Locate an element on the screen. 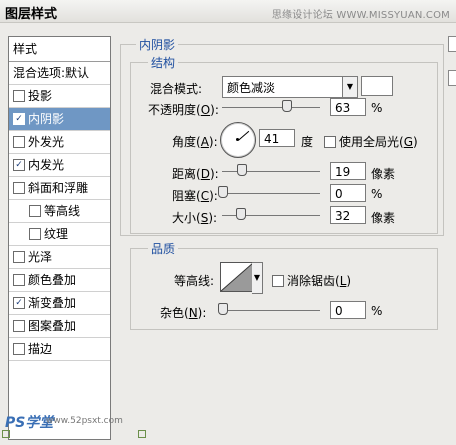 This screenshot has height=445, width=456. styles-item-label: 斜面和浮雕 is located at coordinates (58, 188).